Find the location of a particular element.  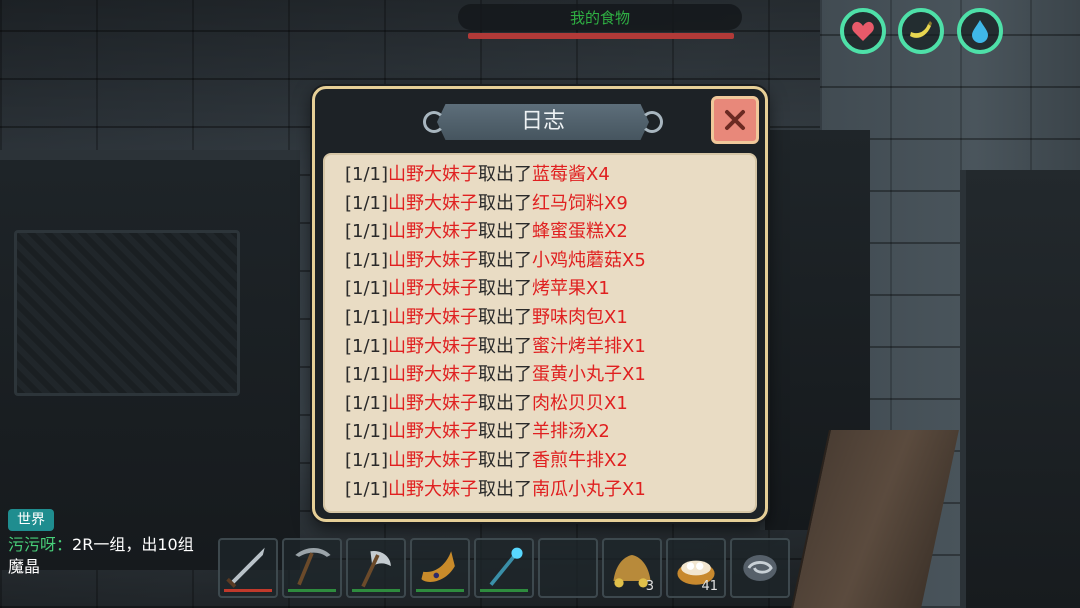

hotbar-slot: 41 is located at coordinates (696, 568).